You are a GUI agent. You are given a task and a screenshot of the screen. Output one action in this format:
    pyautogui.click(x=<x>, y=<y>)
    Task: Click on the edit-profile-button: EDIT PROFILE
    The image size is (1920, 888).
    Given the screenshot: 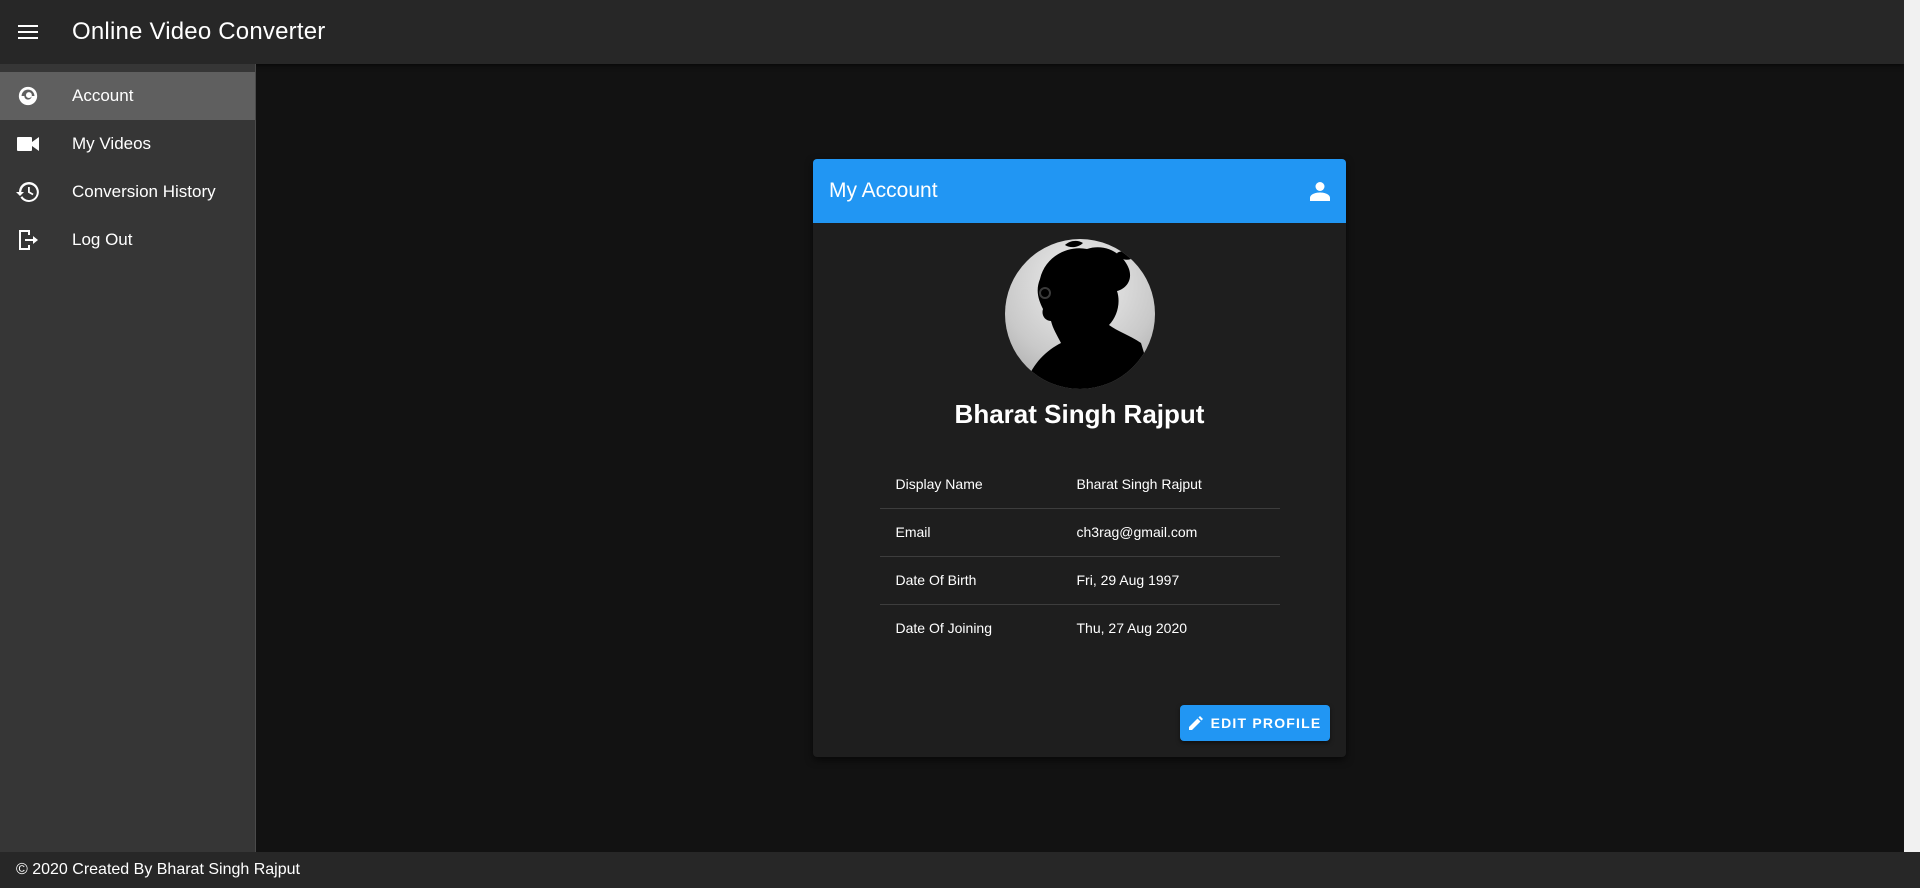 What is the action you would take?
    pyautogui.click(x=1255, y=723)
    